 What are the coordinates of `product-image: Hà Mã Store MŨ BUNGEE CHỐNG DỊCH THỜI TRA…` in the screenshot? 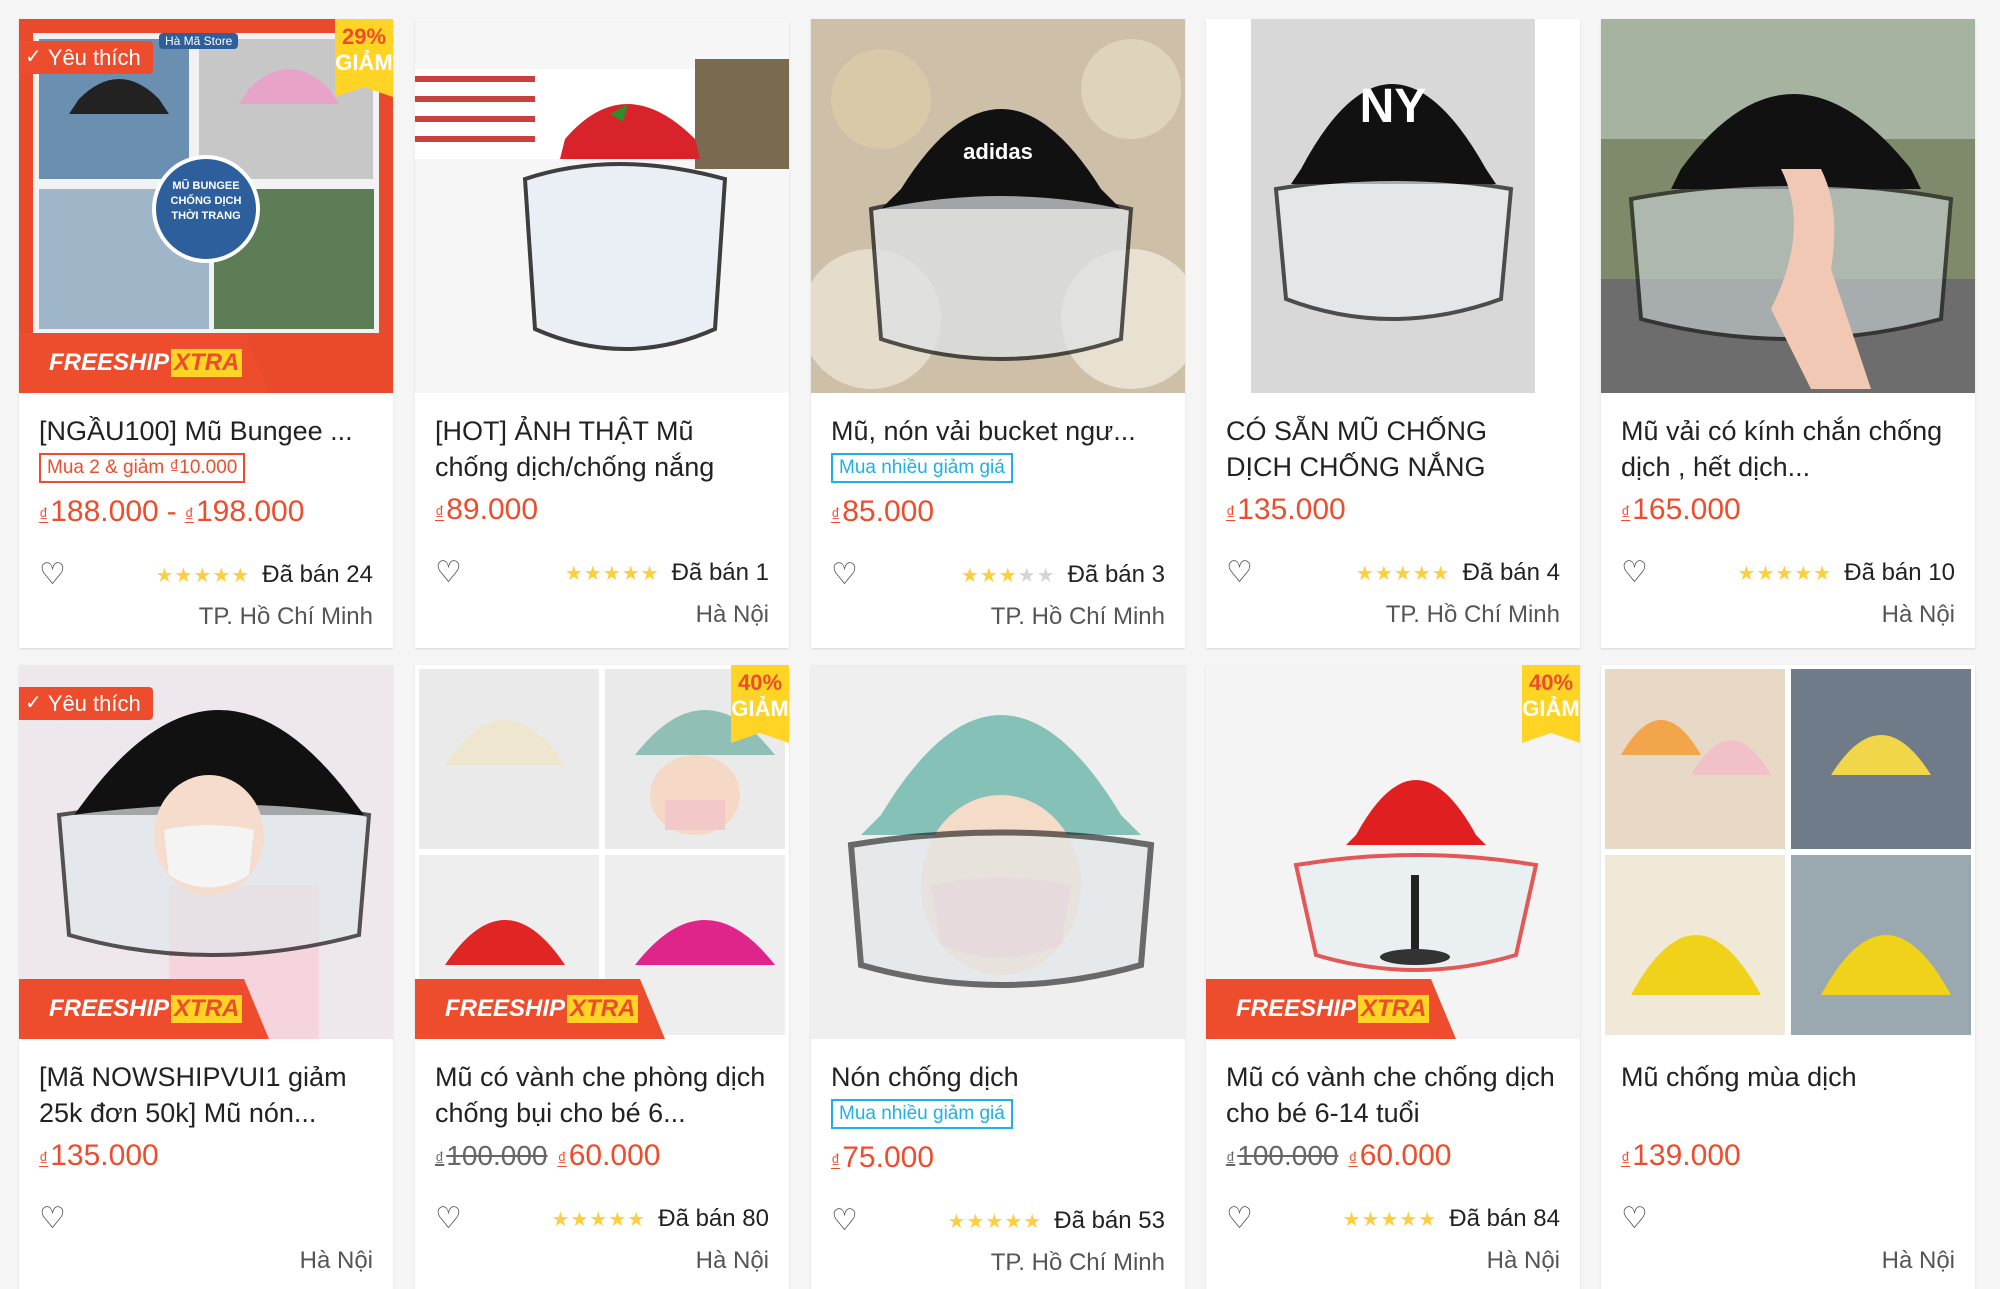 It's located at (206, 206).